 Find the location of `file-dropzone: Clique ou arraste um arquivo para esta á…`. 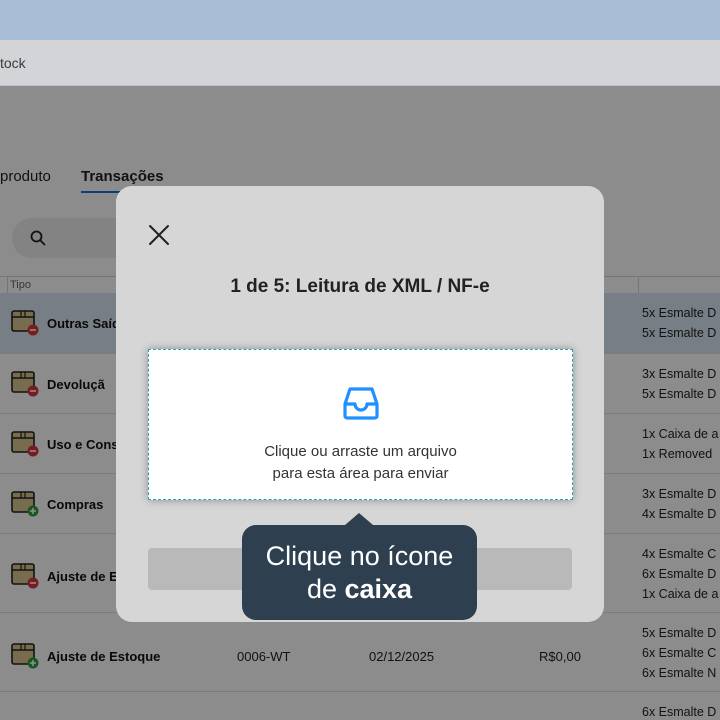

file-dropzone: Clique ou arraste um arquivo para esta á… is located at coordinates (360, 424).